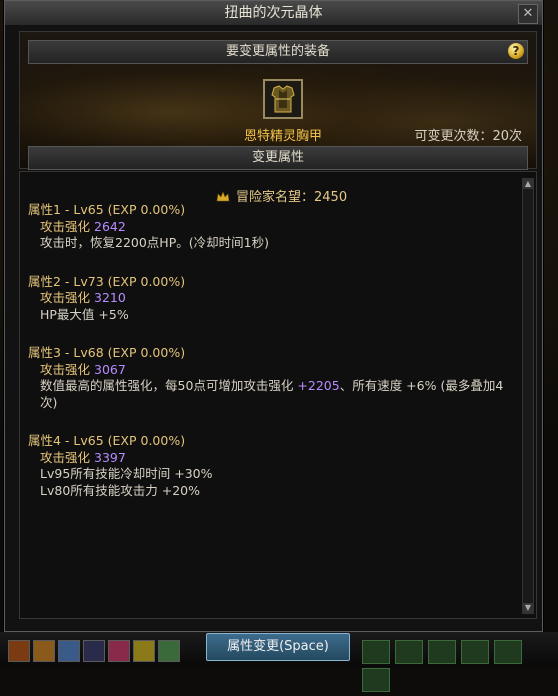 Image resolution: width=558 pixels, height=696 pixels. What do you see at coordinates (110, 457) in the screenshot?
I see `attribute-sub-value: 3397` at bounding box center [110, 457].